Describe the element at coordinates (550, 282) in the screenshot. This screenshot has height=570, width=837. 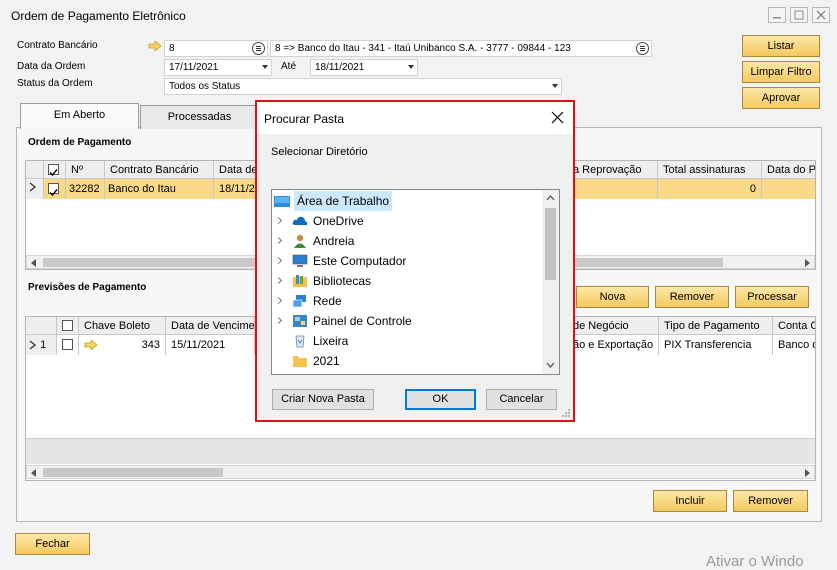
I see `vertical-scrollbar` at that location.